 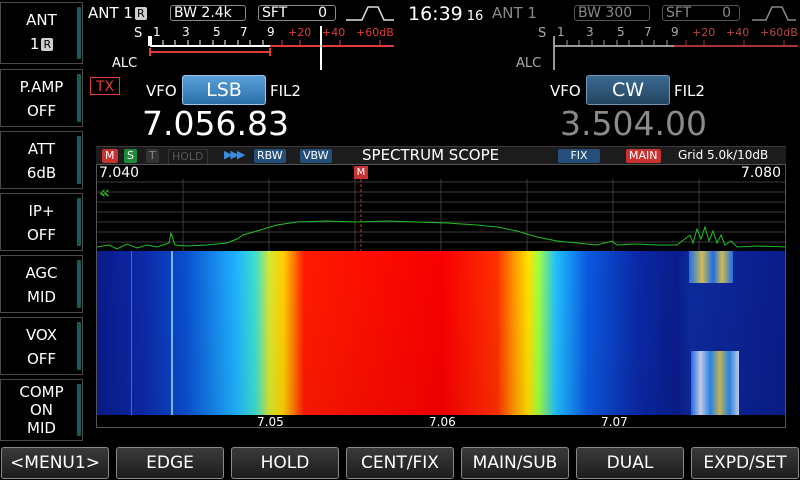 What do you see at coordinates (270, 421) in the screenshot?
I see `scope-tick-label: 7.05` at bounding box center [270, 421].